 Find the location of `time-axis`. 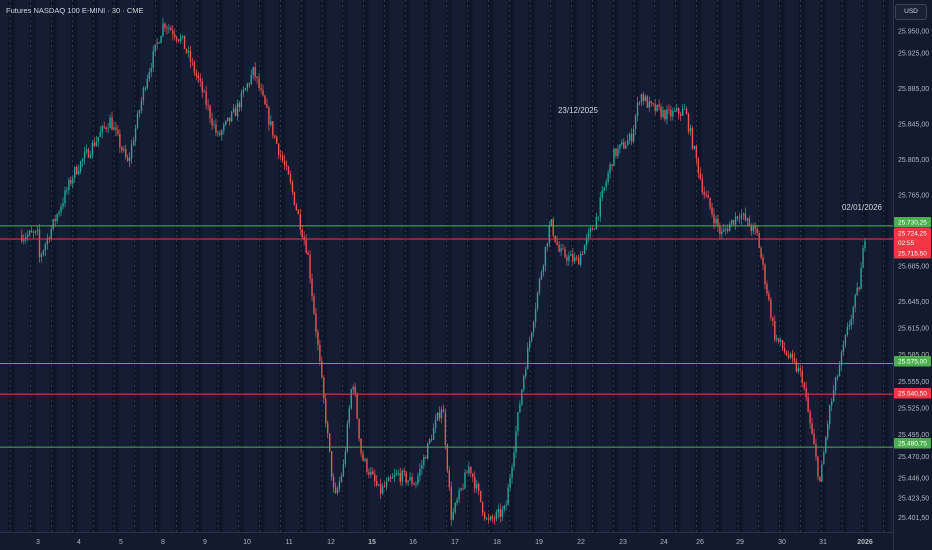

time-axis is located at coordinates (446, 541).